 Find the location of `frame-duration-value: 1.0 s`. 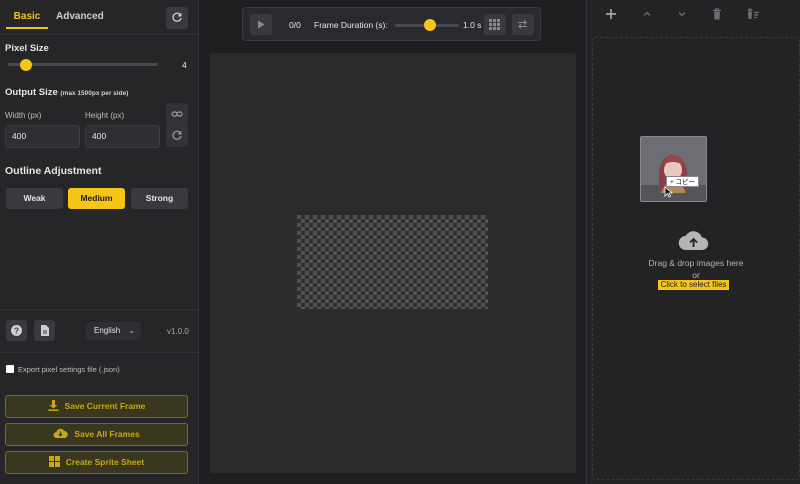

frame-duration-value: 1.0 s is located at coordinates (472, 25).